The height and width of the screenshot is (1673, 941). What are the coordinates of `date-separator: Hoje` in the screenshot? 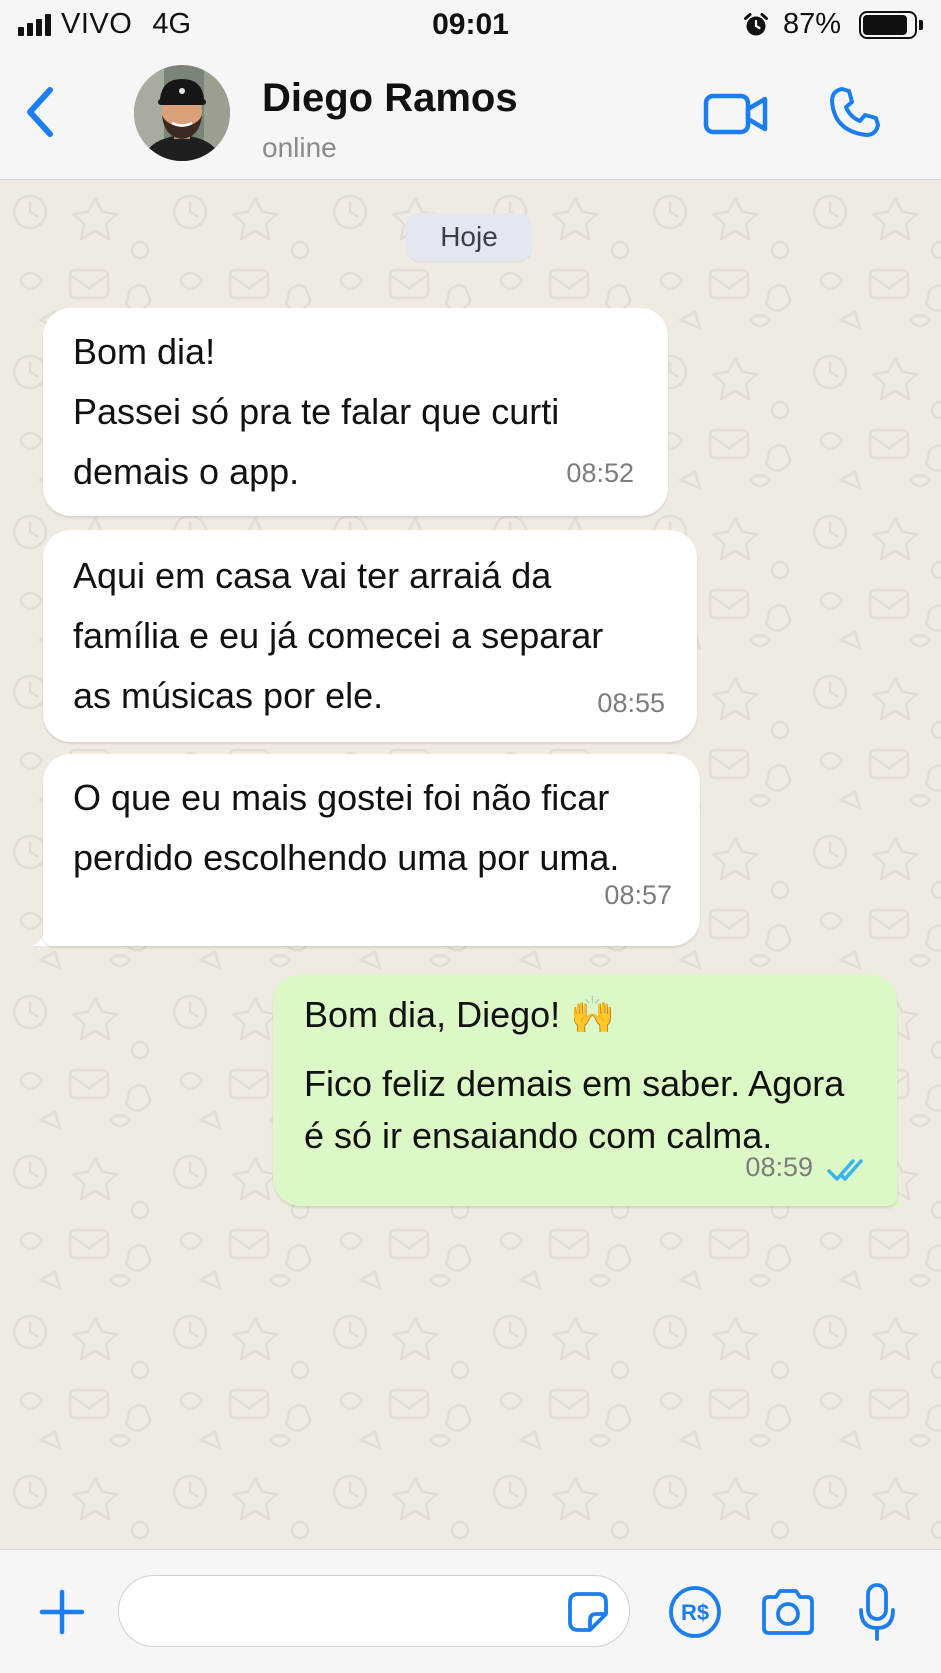 It's located at (469, 237).